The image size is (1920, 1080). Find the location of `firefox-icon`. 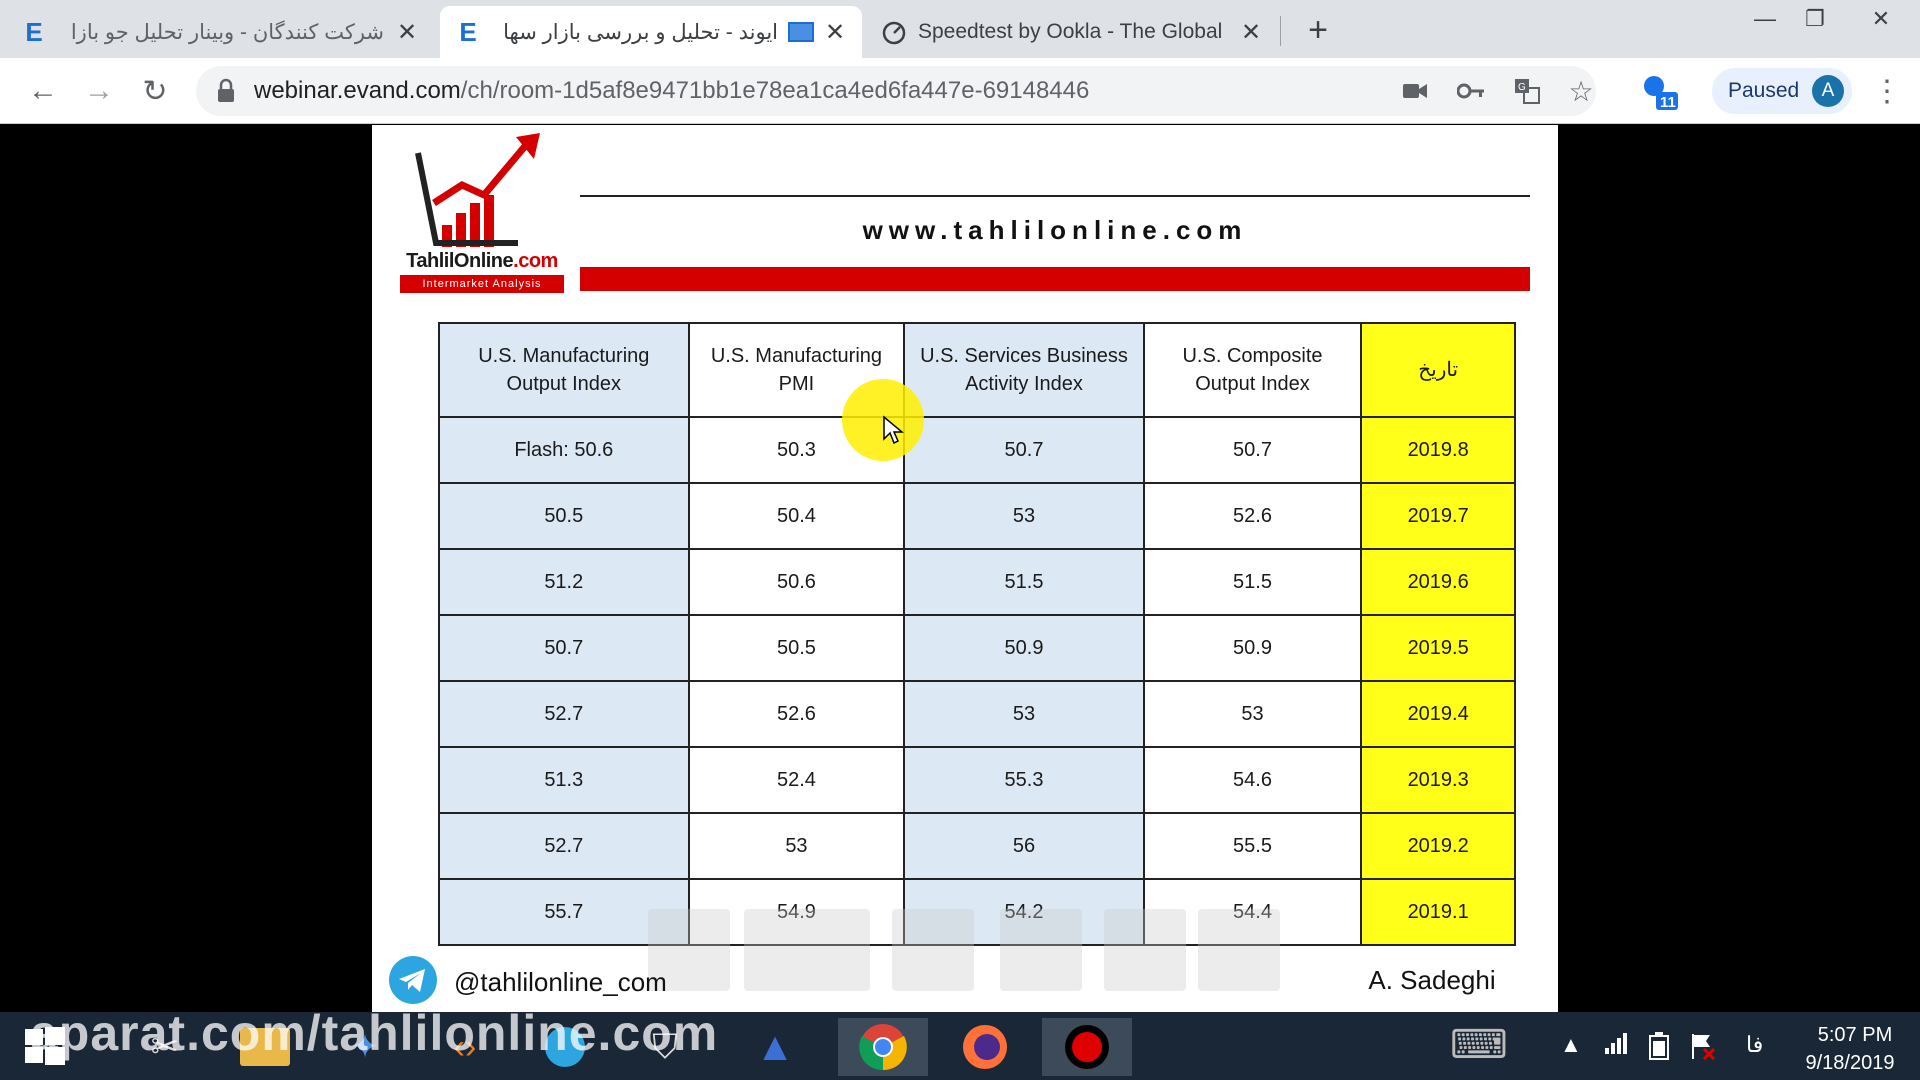

firefox-icon is located at coordinates (985, 1047).